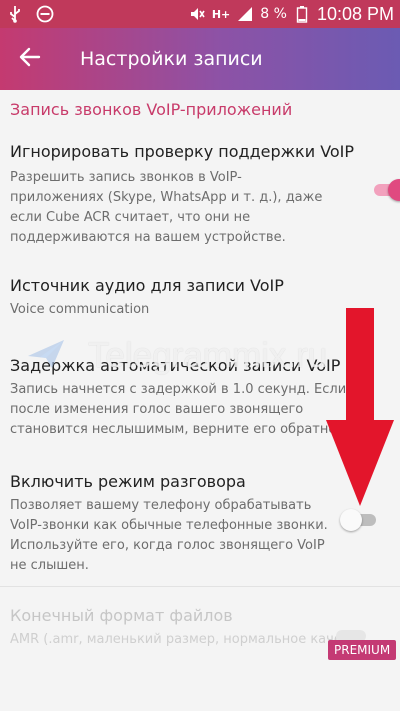  I want to click on ignore-voip-check-switch, so click(386, 189).